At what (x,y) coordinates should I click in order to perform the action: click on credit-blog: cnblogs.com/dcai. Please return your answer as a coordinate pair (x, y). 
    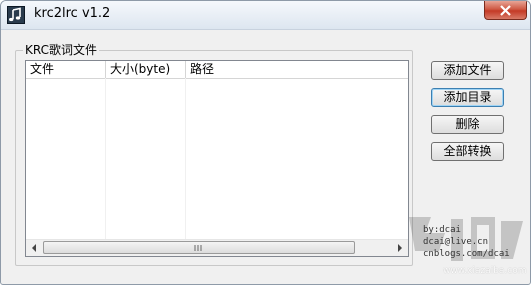
    Looking at the image, I should click on (466, 254).